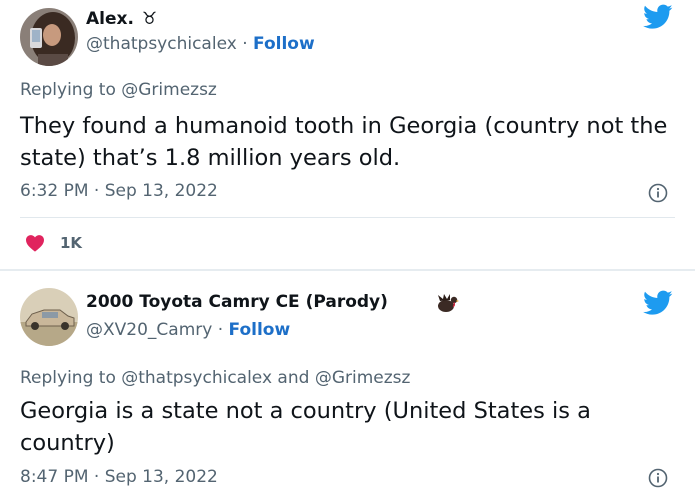  I want to click on replying-to: Replying to @Grimezsz, so click(118, 90).